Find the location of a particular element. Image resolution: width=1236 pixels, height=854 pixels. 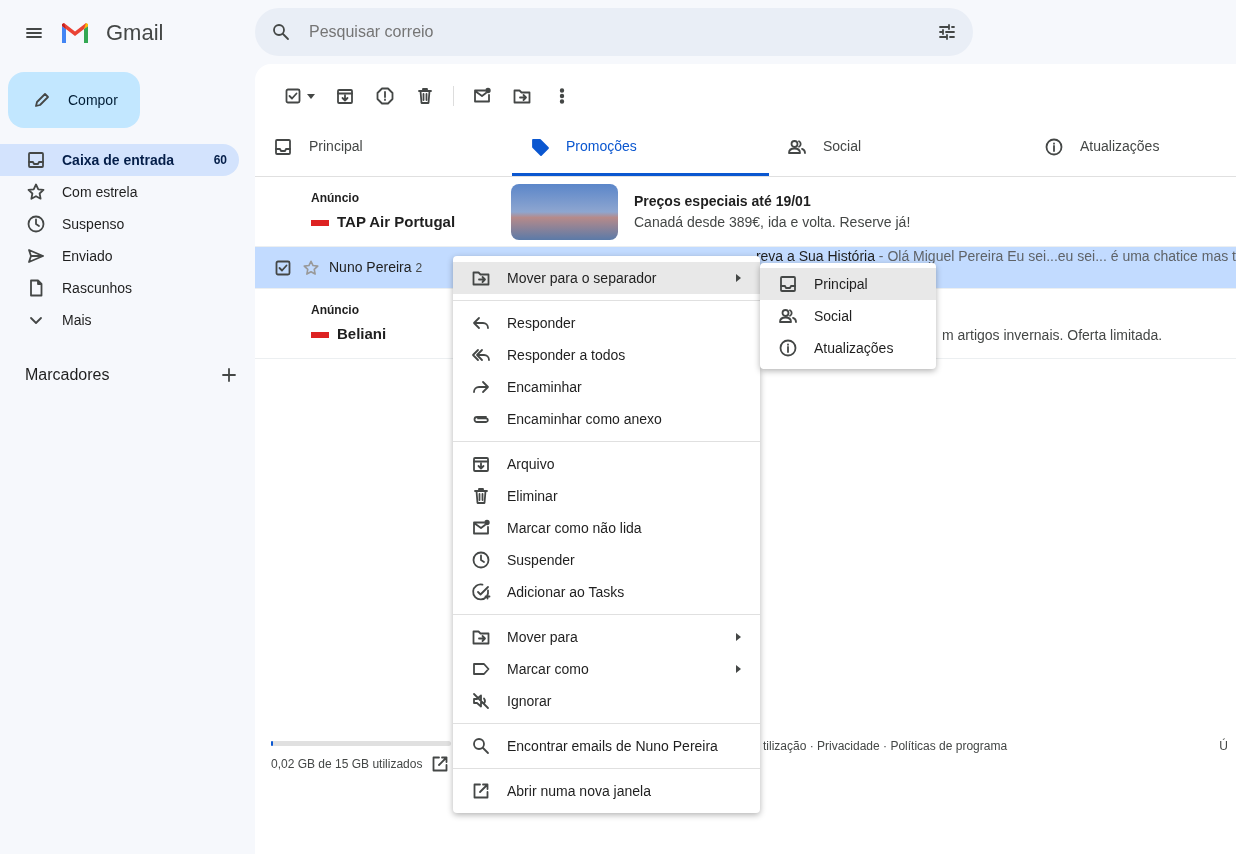

pencil-icon is located at coordinates (42, 100).